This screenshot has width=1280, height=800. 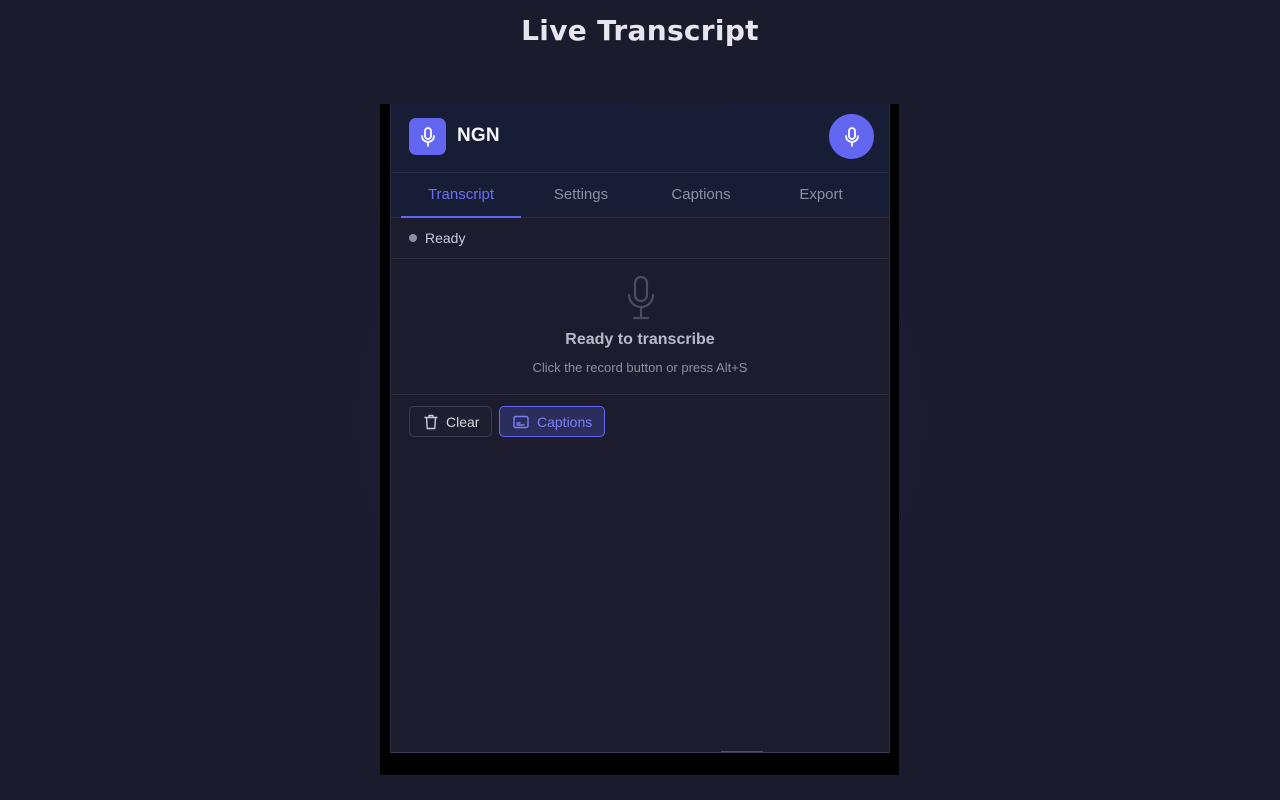 I want to click on tab-bar: Transcript Settings Captions Export, so click(x=640, y=195).